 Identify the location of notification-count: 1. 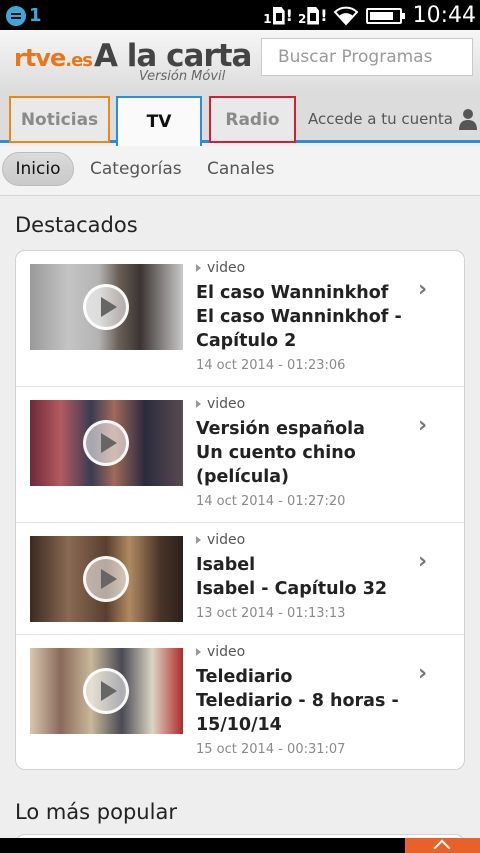
(35, 15).